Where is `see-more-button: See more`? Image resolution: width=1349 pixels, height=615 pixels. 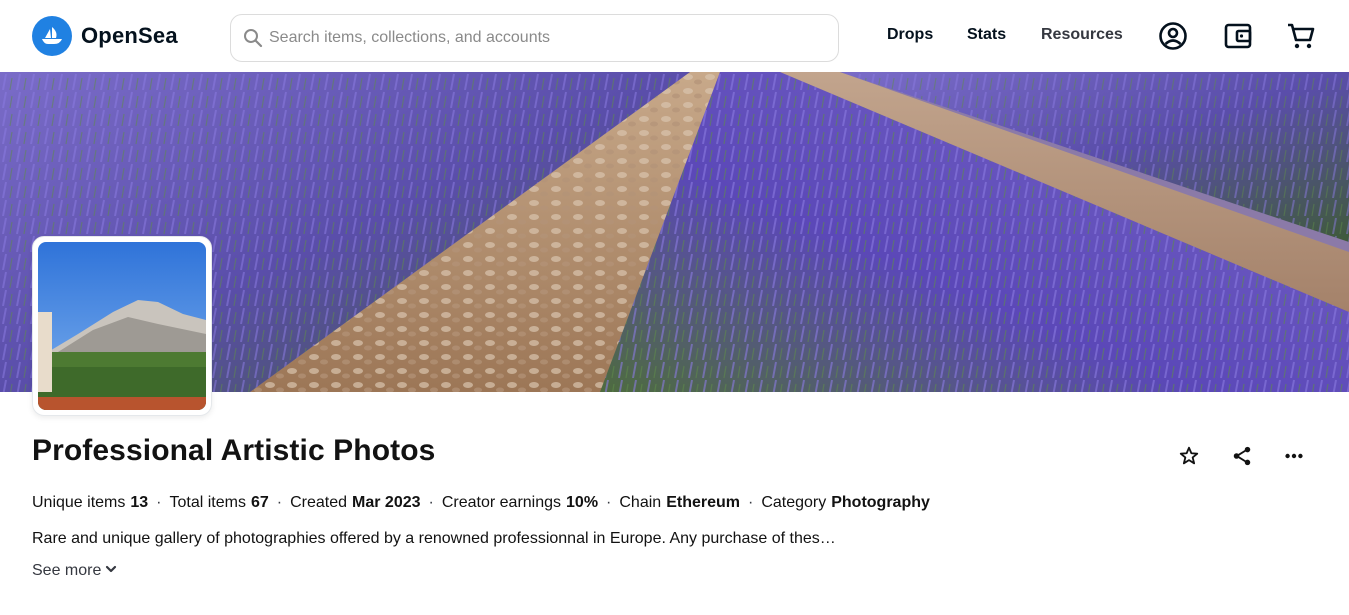 see-more-button: See more is located at coordinates (74, 571).